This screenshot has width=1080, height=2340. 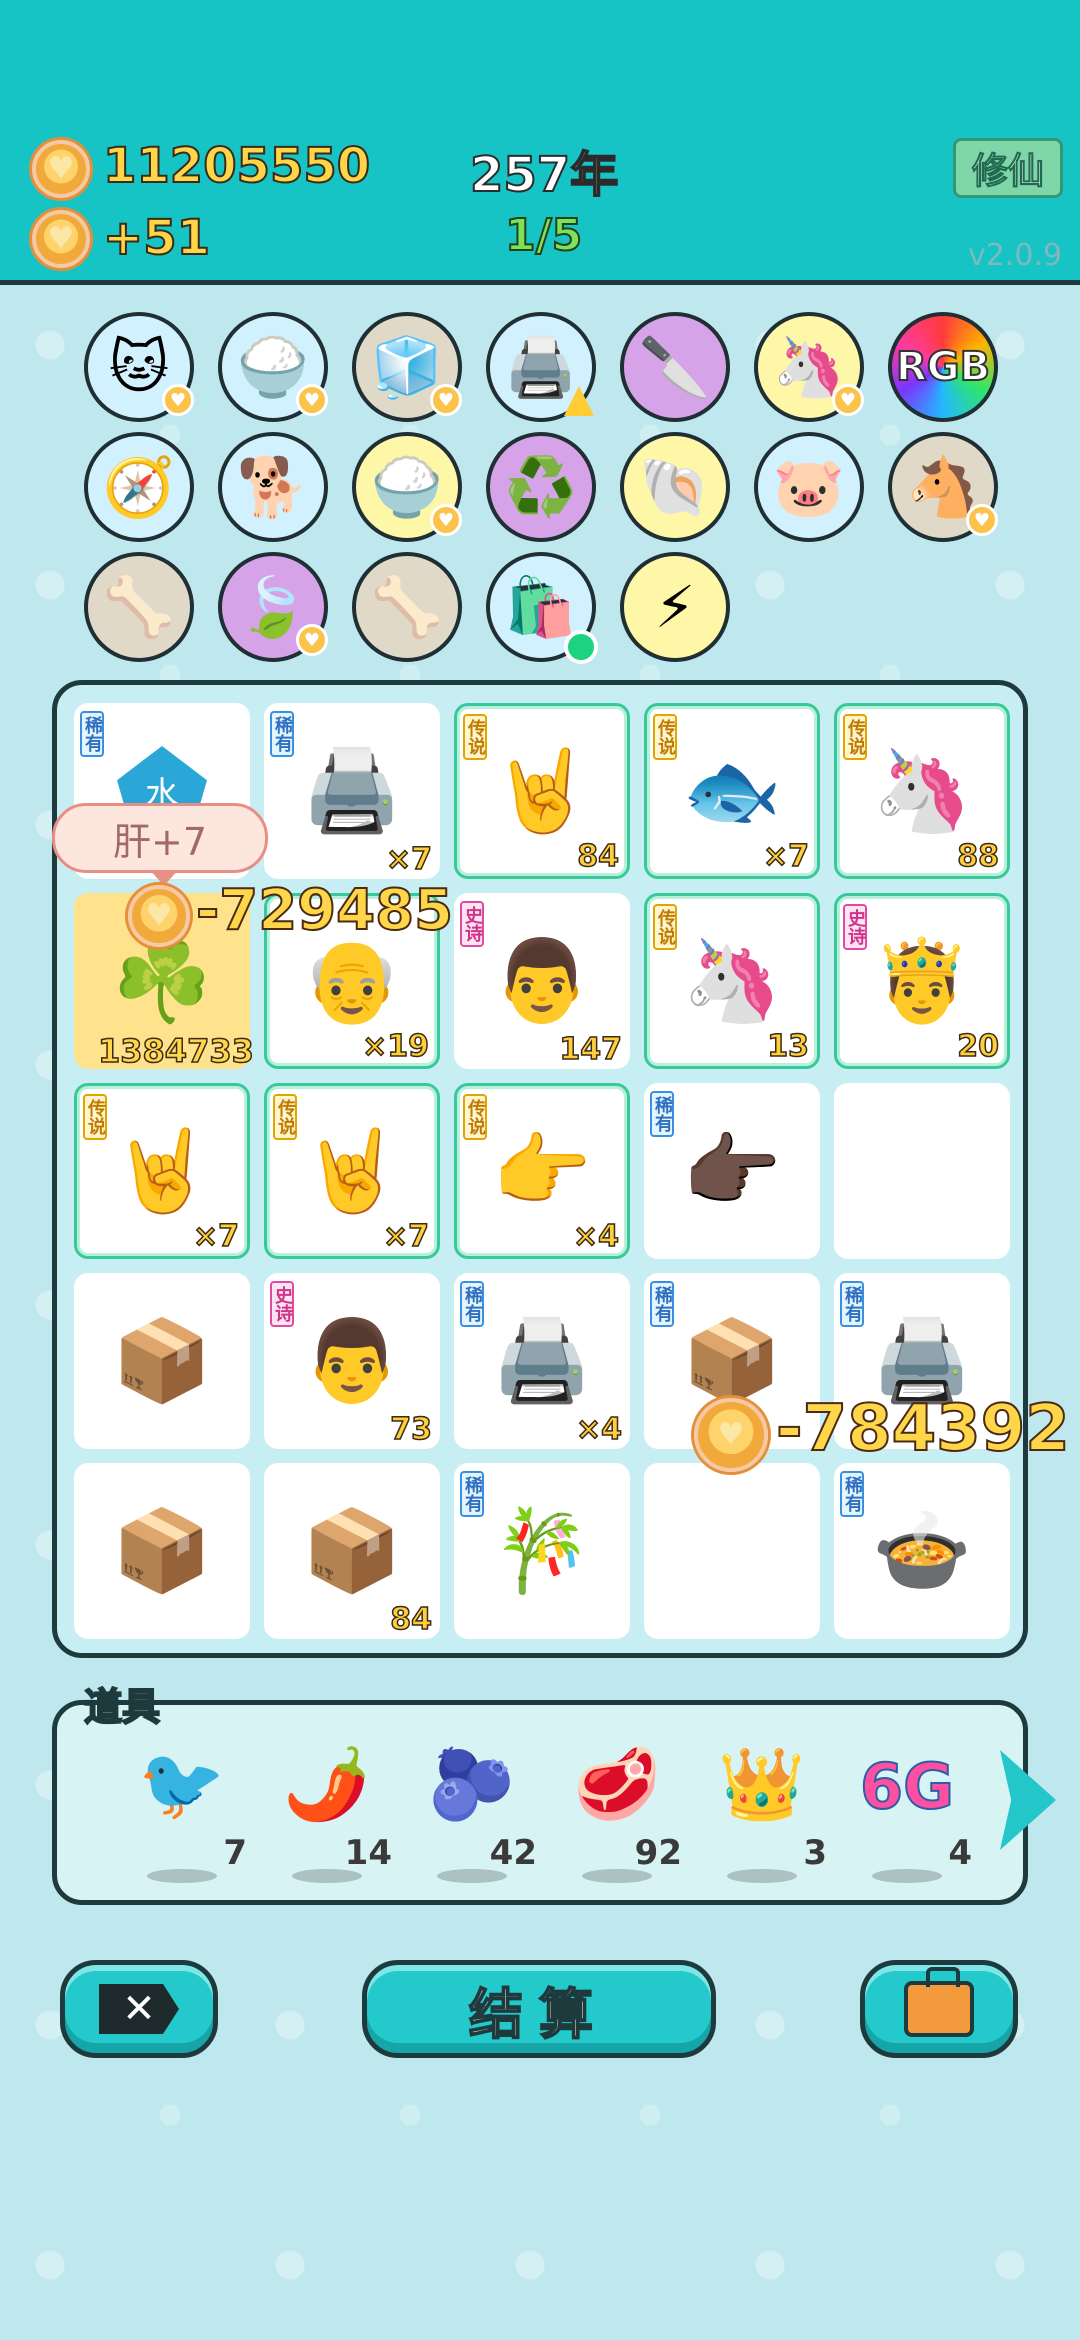 What do you see at coordinates (273, 367) in the screenshot?
I see `rice-circle: 🍚 ♥` at bounding box center [273, 367].